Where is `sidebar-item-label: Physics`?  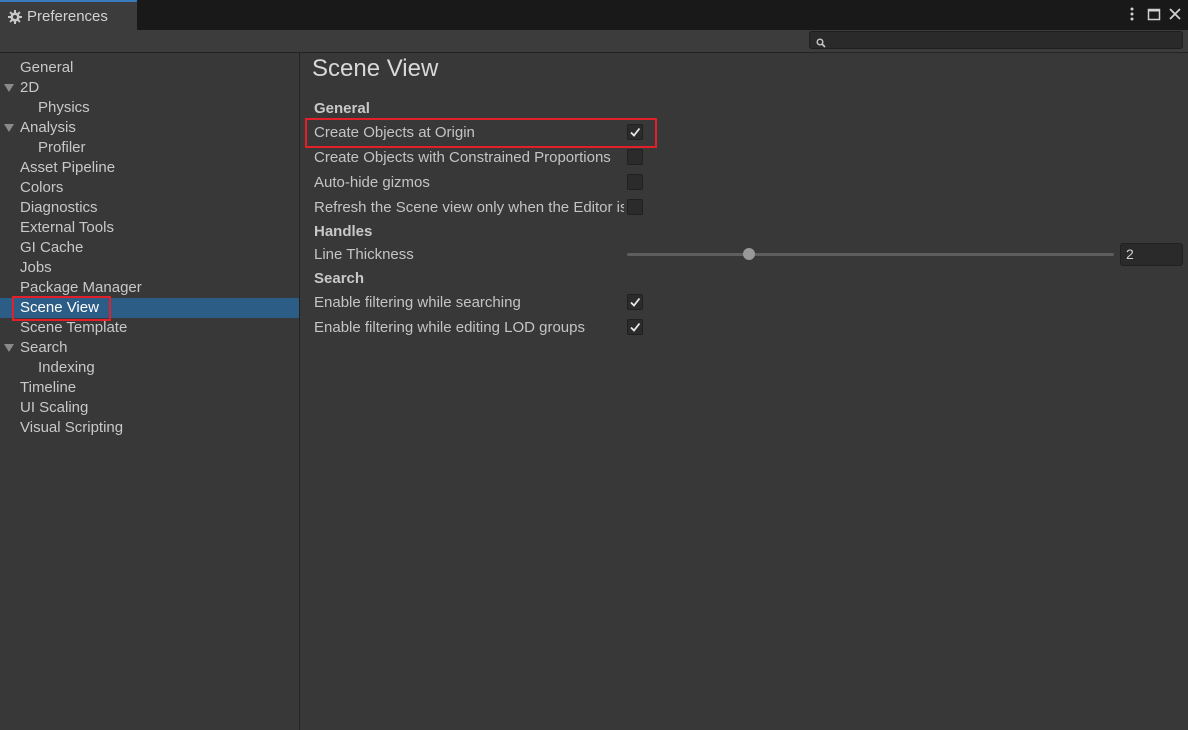 sidebar-item-label: Physics is located at coordinates (64, 107).